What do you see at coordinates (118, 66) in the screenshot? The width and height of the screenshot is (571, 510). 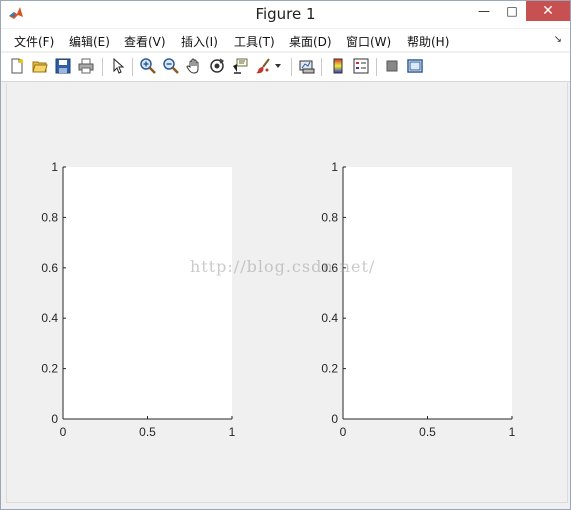 I see `pointer-icon` at bounding box center [118, 66].